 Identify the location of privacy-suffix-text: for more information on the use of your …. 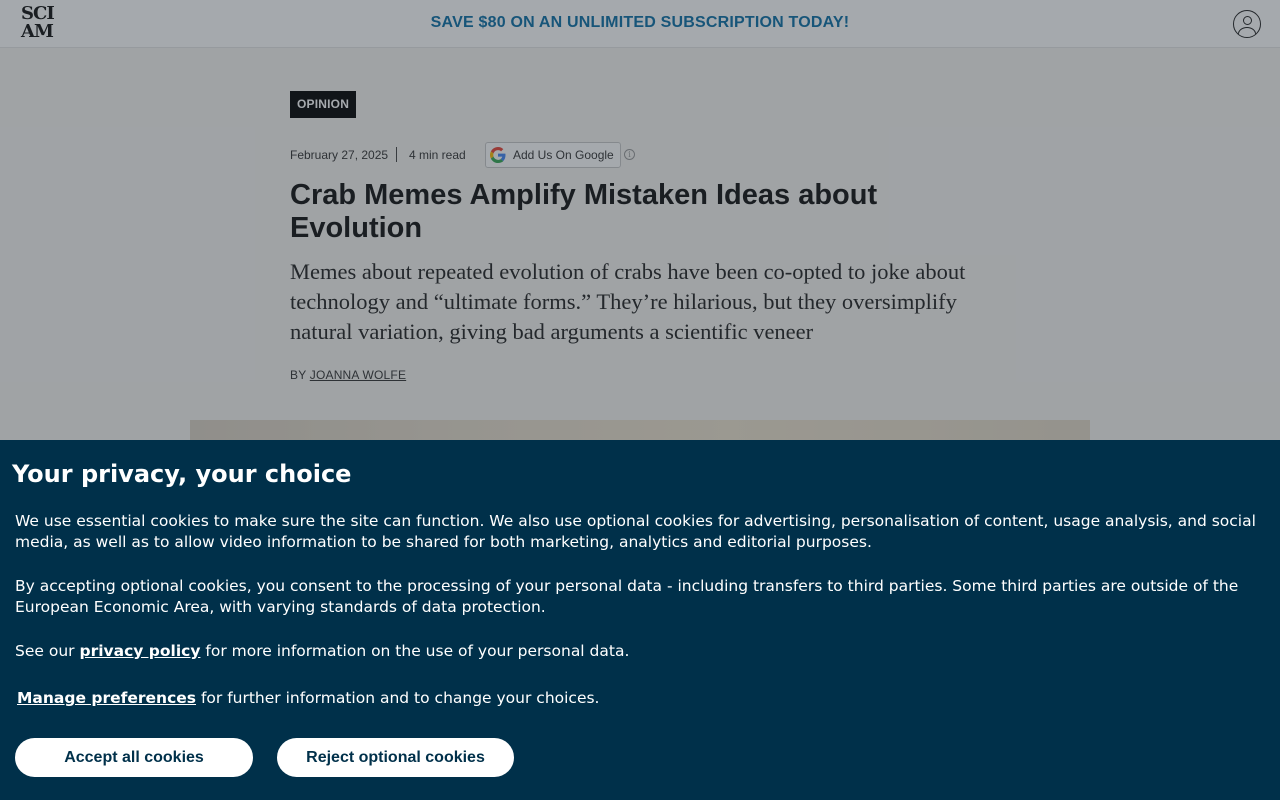
(417, 651).